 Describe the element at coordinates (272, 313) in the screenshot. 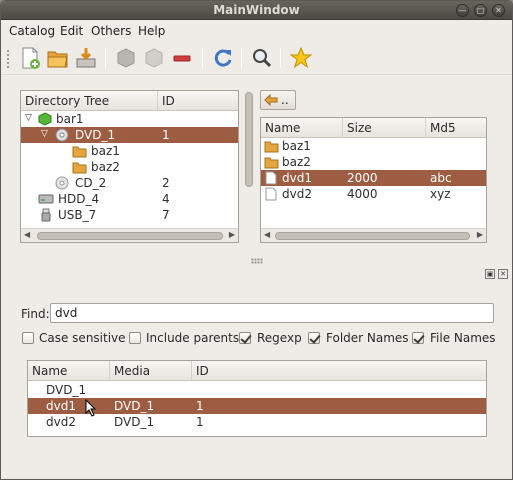

I see `find-input` at that location.